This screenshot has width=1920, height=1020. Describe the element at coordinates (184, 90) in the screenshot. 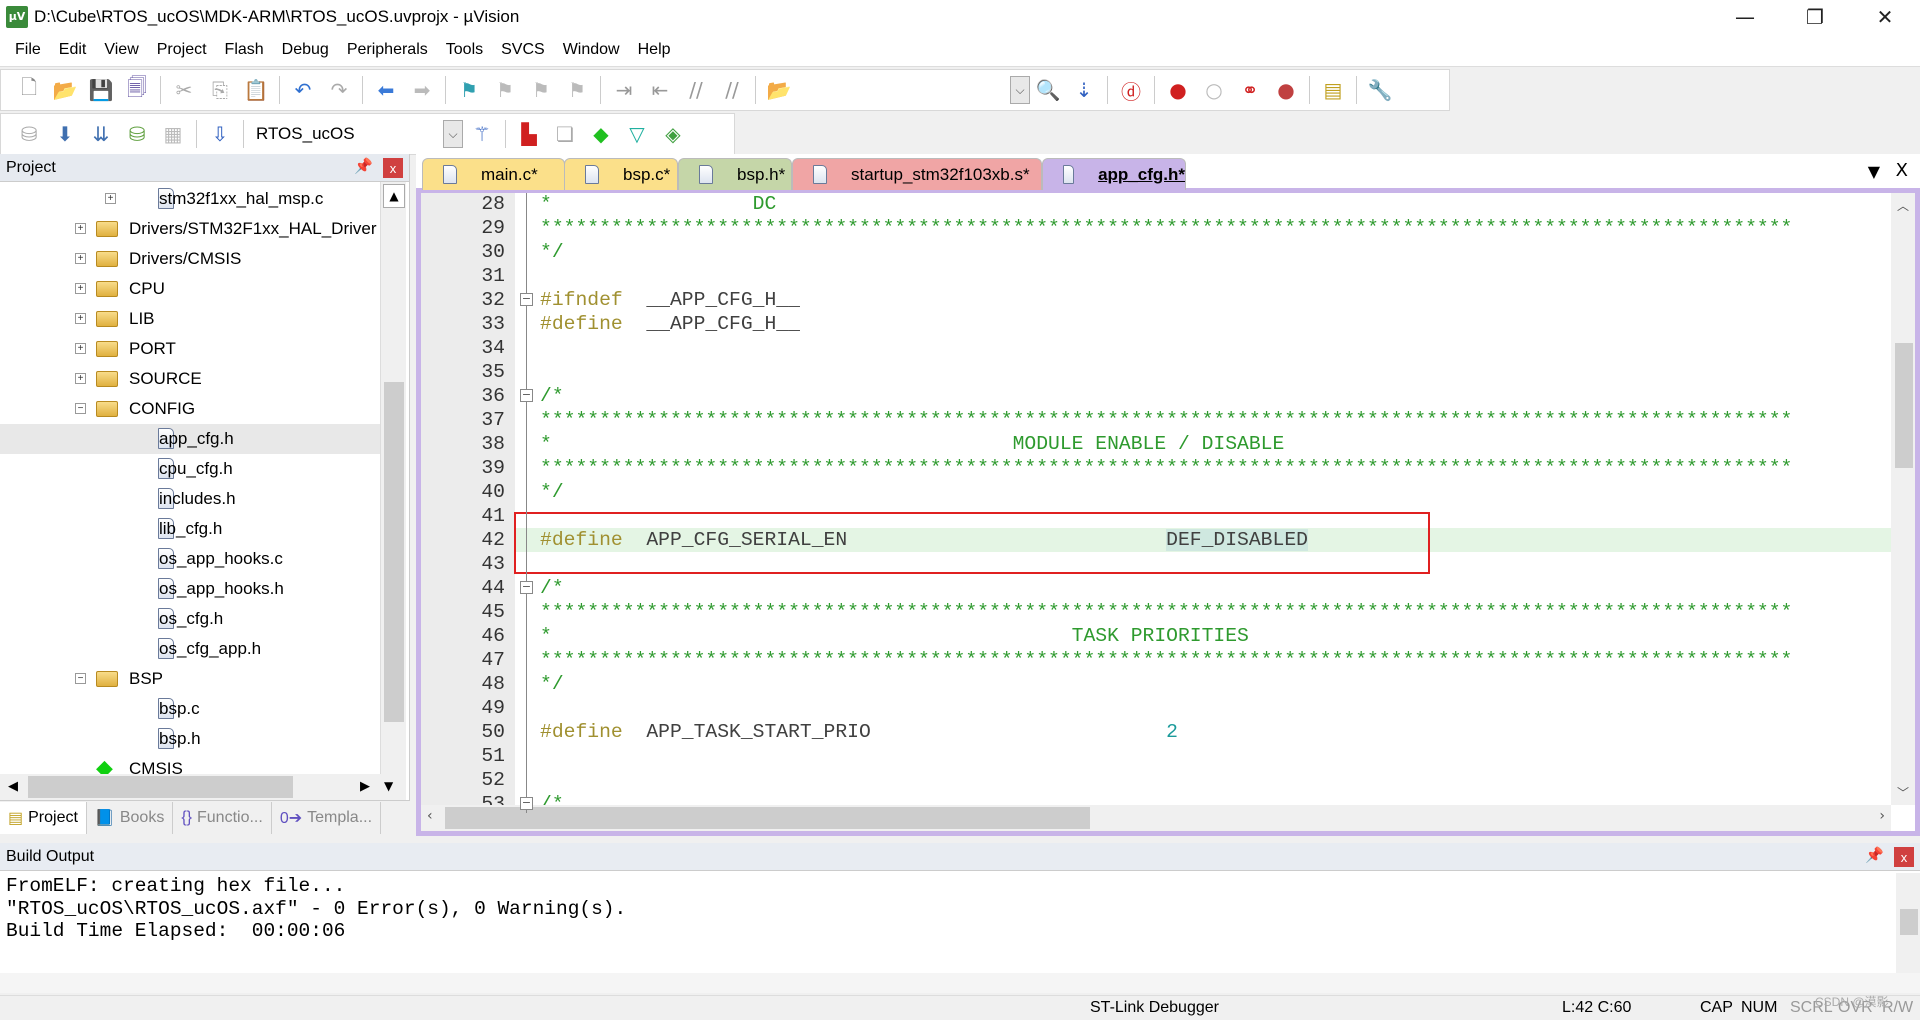

I see `cut-icon: ✂` at that location.